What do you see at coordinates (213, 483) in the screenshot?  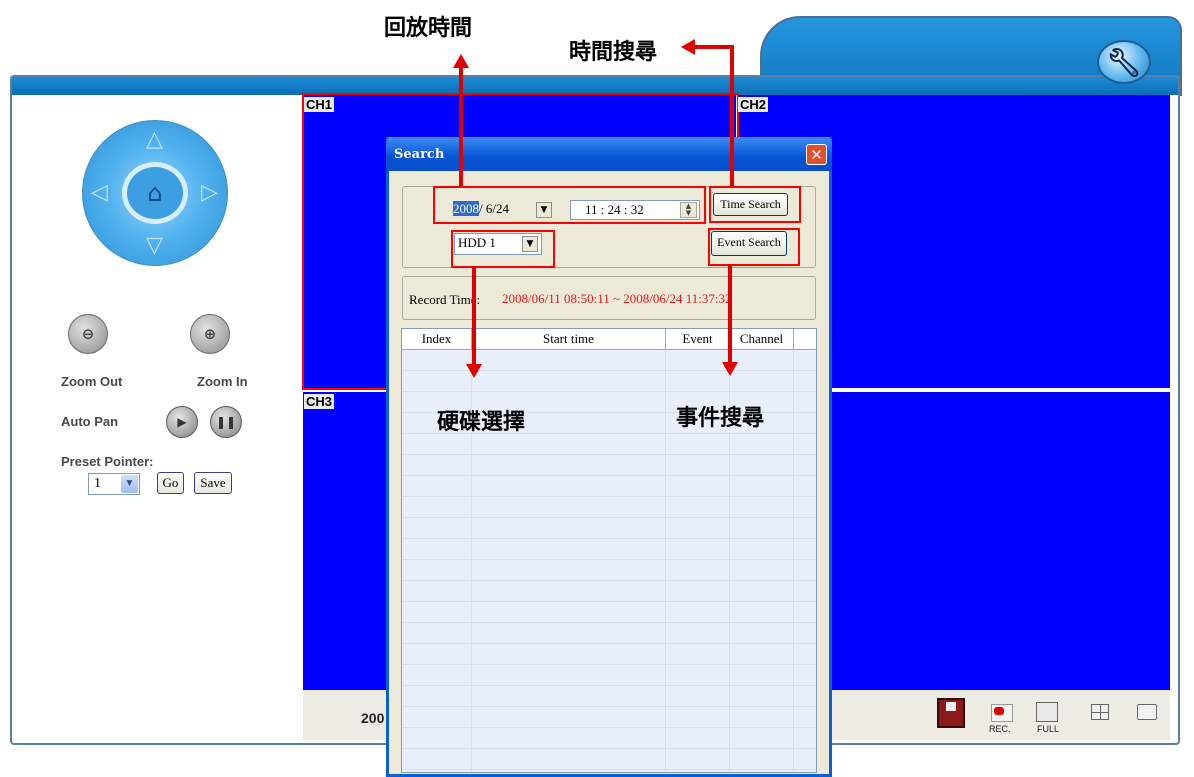 I see `preset-save-button: Save` at bounding box center [213, 483].